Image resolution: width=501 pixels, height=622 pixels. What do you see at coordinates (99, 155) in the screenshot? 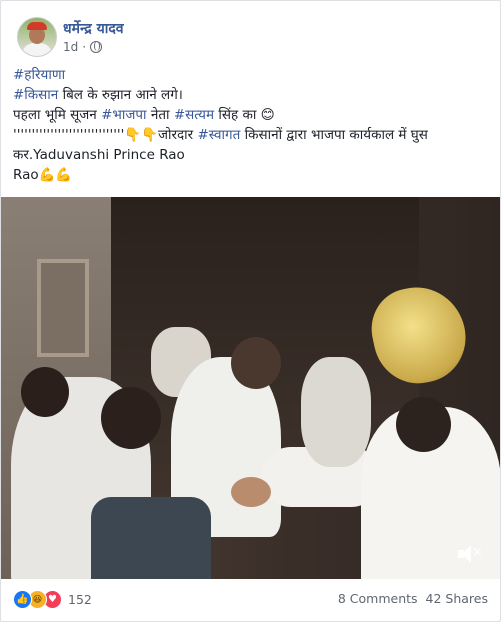
I see `post-line-5: कर.Yaduvanshi Prince Rao` at bounding box center [99, 155].